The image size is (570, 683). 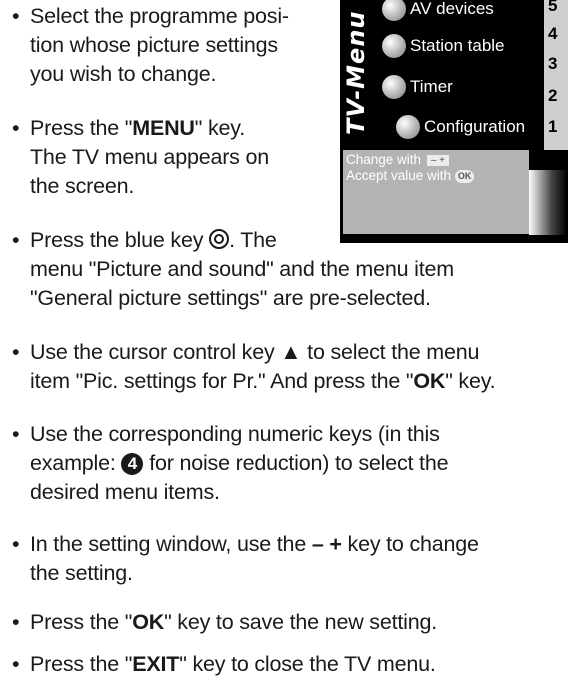 I want to click on exit-key-label: EXIT, so click(x=156, y=664).